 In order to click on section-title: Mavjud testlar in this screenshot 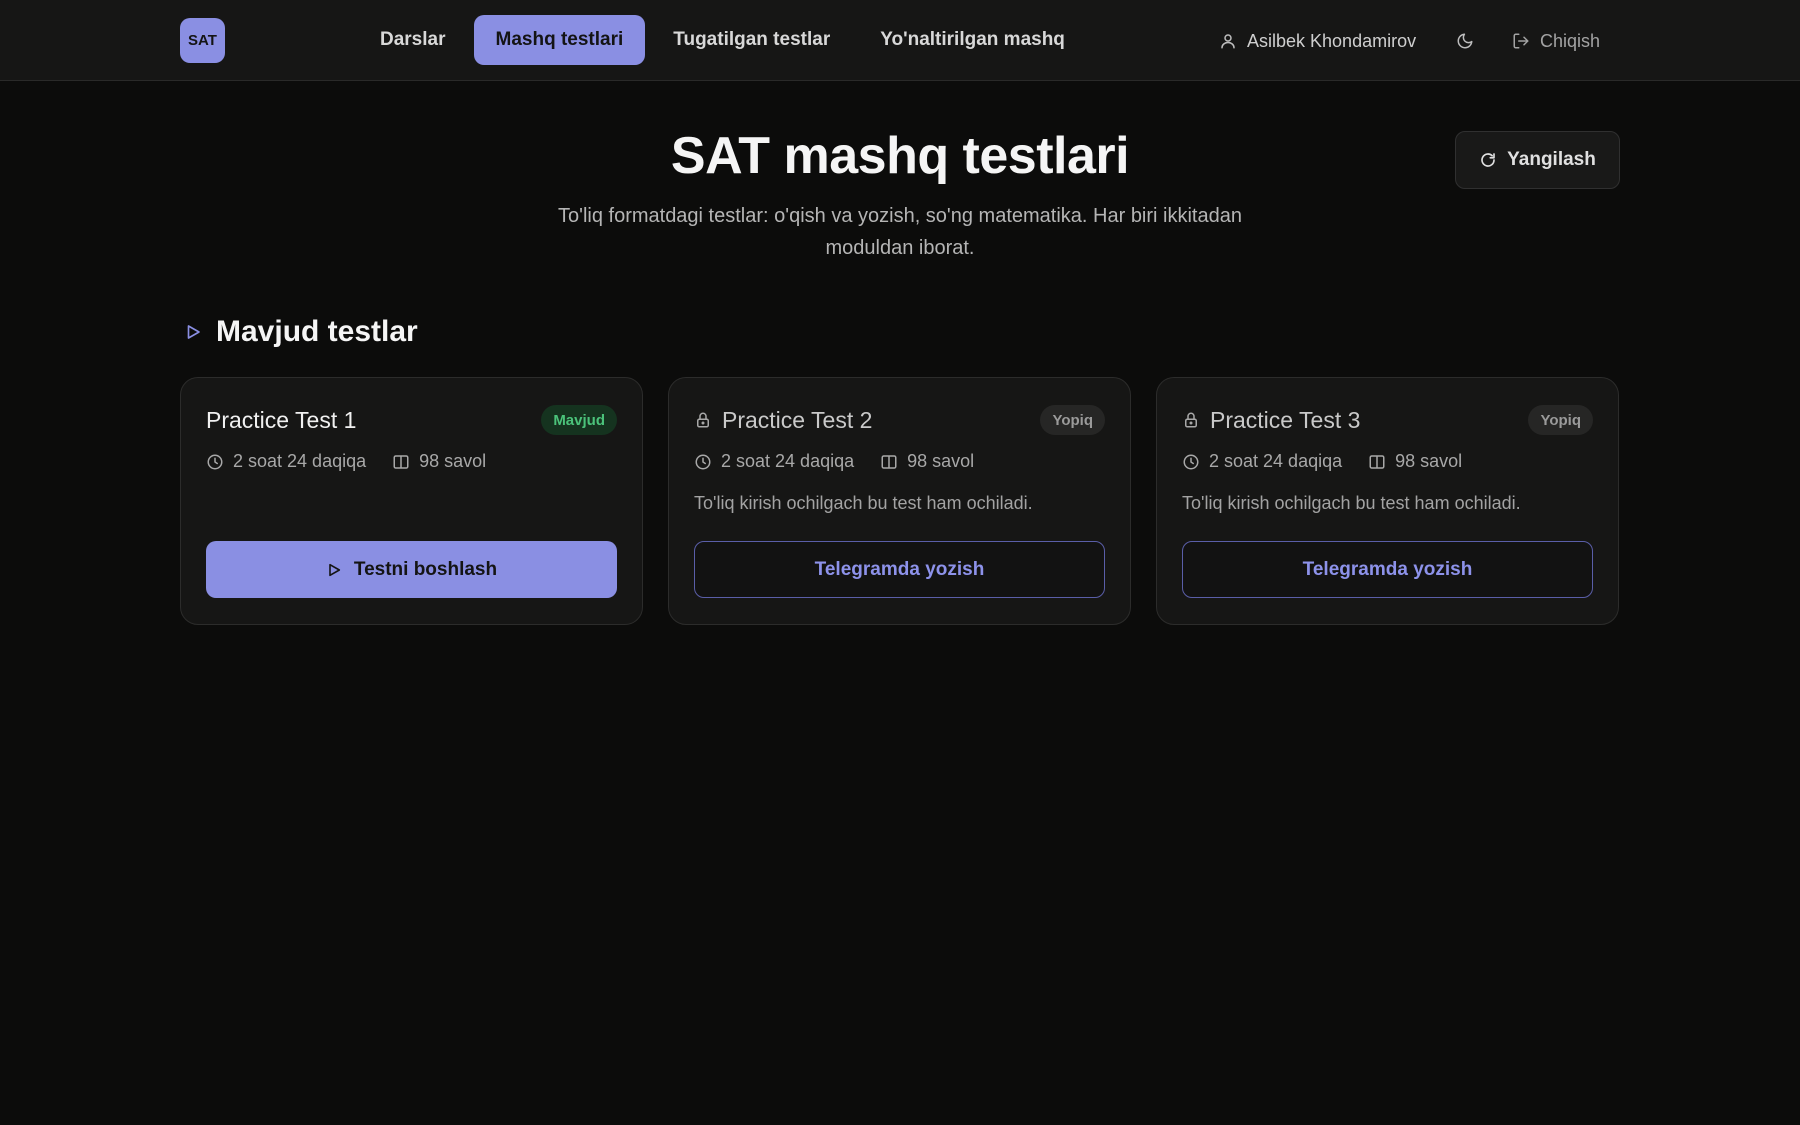, I will do `click(301, 332)`.